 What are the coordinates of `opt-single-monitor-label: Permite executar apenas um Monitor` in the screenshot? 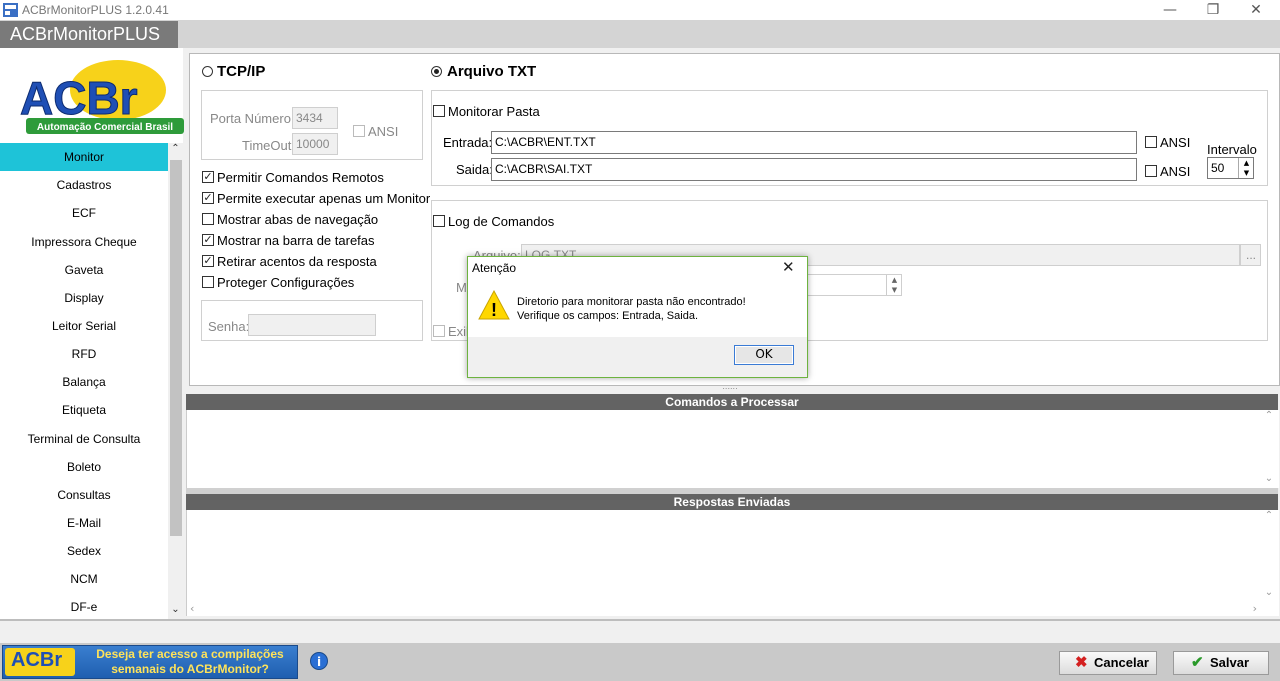 It's located at (324, 198).